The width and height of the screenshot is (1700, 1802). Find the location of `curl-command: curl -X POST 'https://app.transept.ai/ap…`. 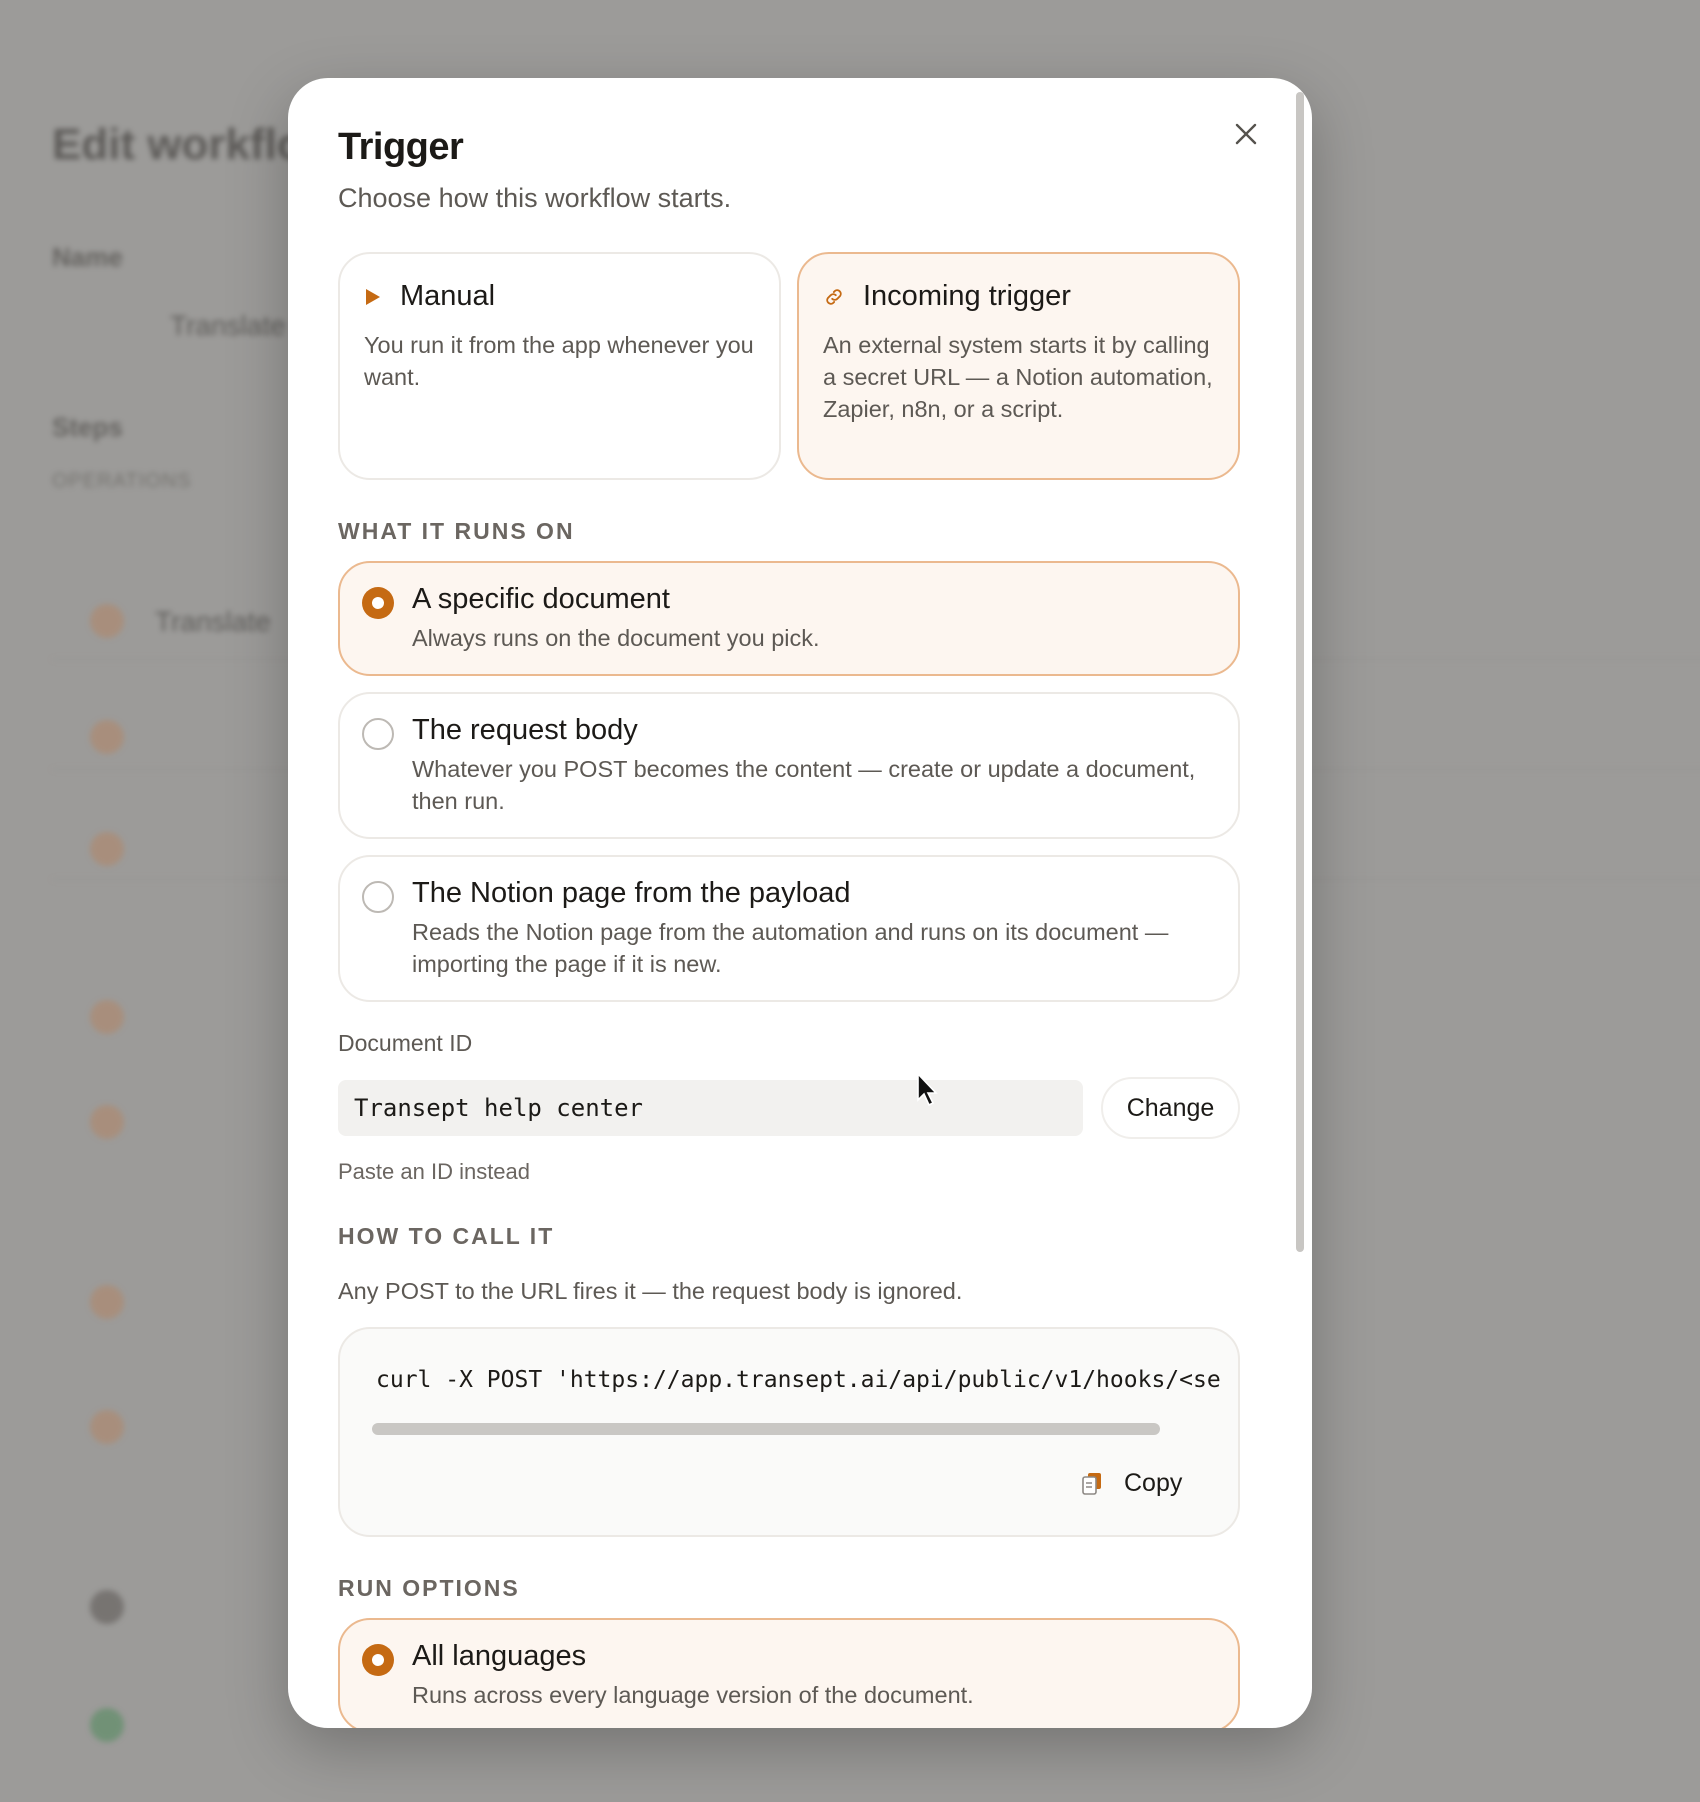

curl-command: curl -X POST 'https://app.transept.ai/ap… is located at coordinates (798, 1380).